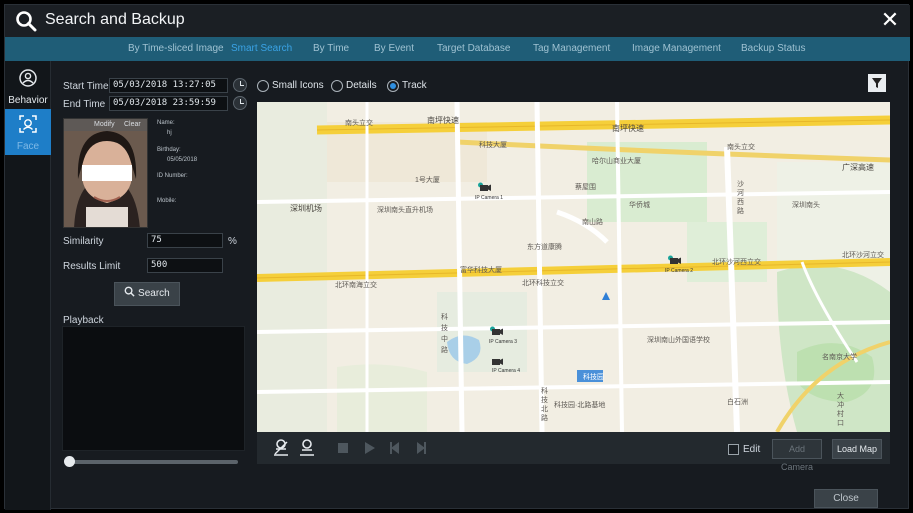  I want to click on mobile-label: Mobile:, so click(167, 201).